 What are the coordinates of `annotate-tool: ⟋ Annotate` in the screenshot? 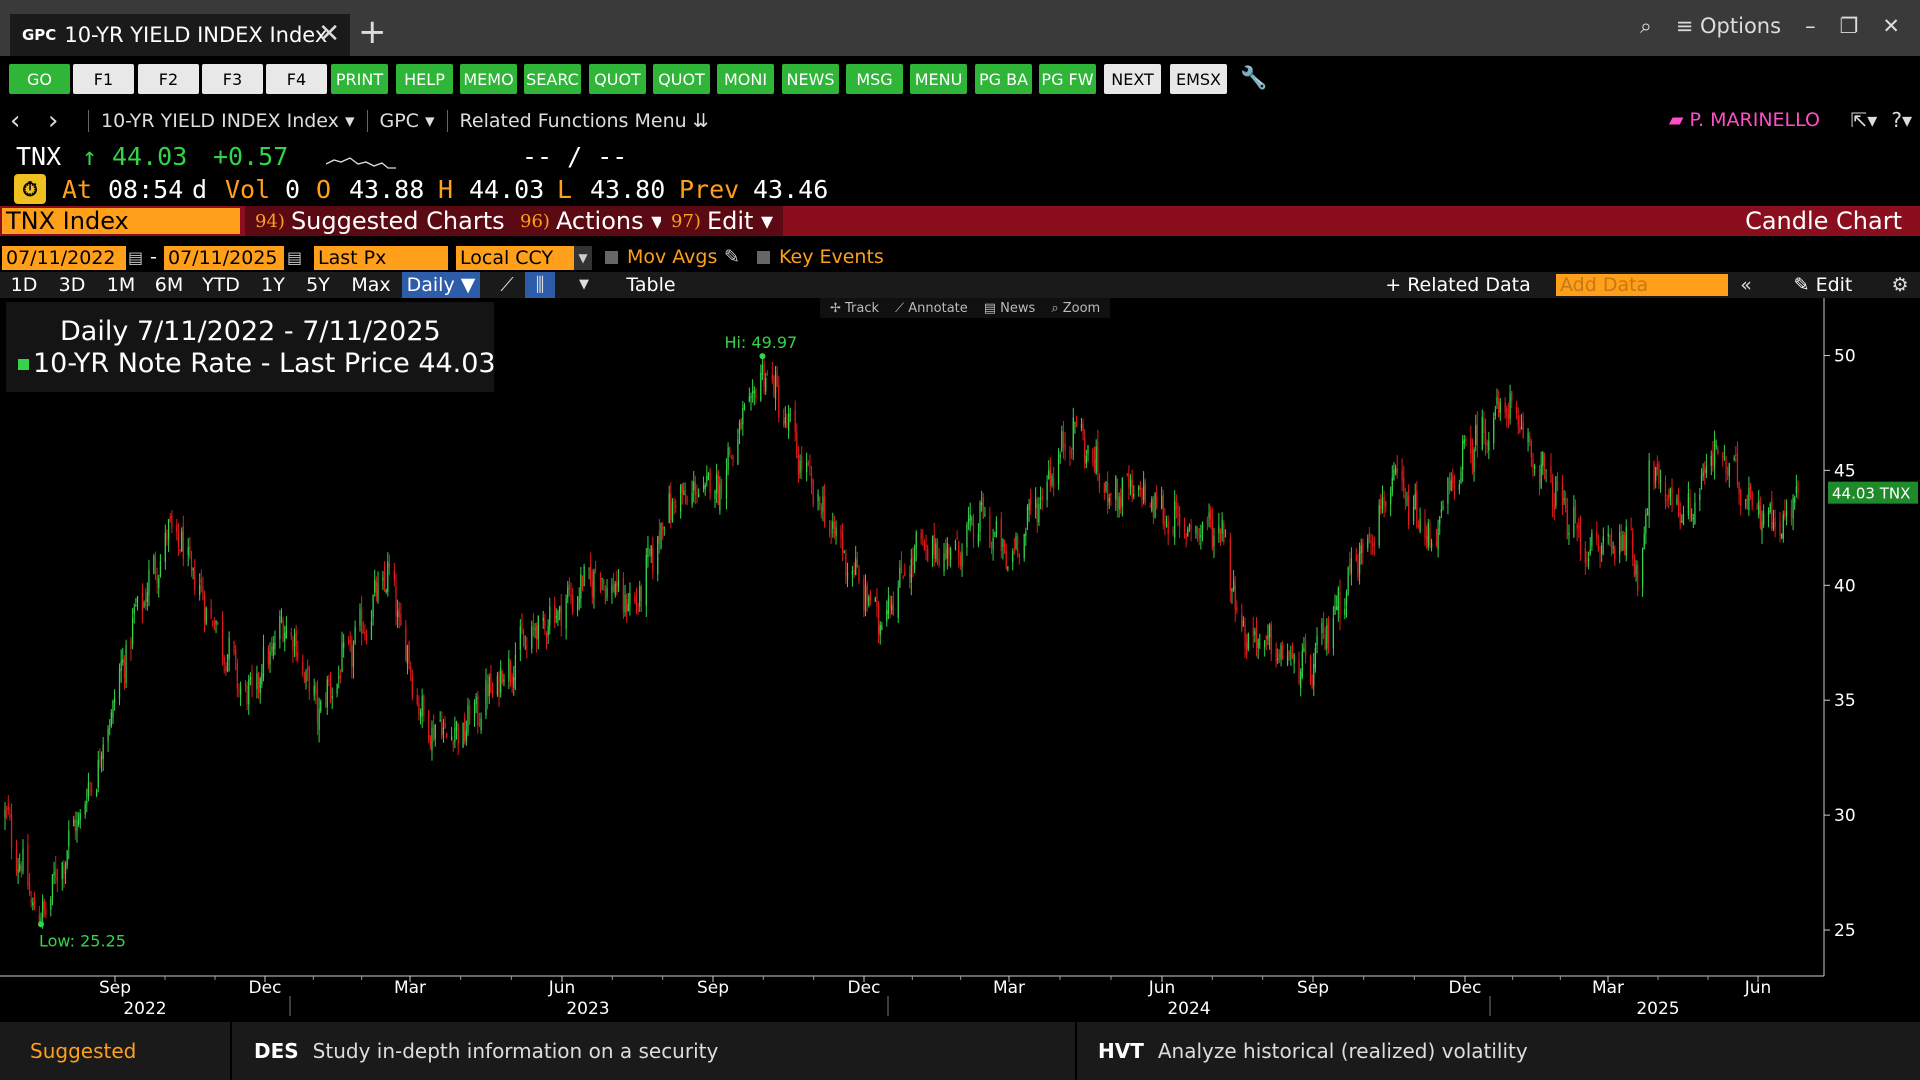 It's located at (931, 308).